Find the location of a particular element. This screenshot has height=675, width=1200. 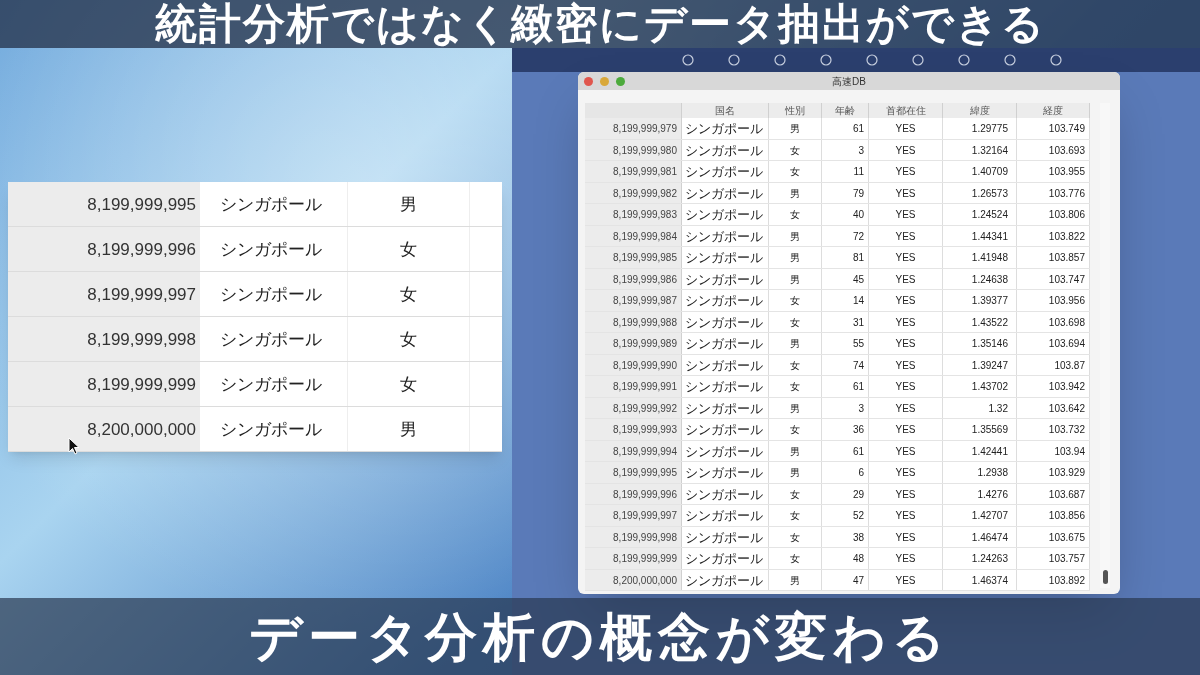

caption-text: データ分析の概念が変わる is located at coordinates (600, 637).